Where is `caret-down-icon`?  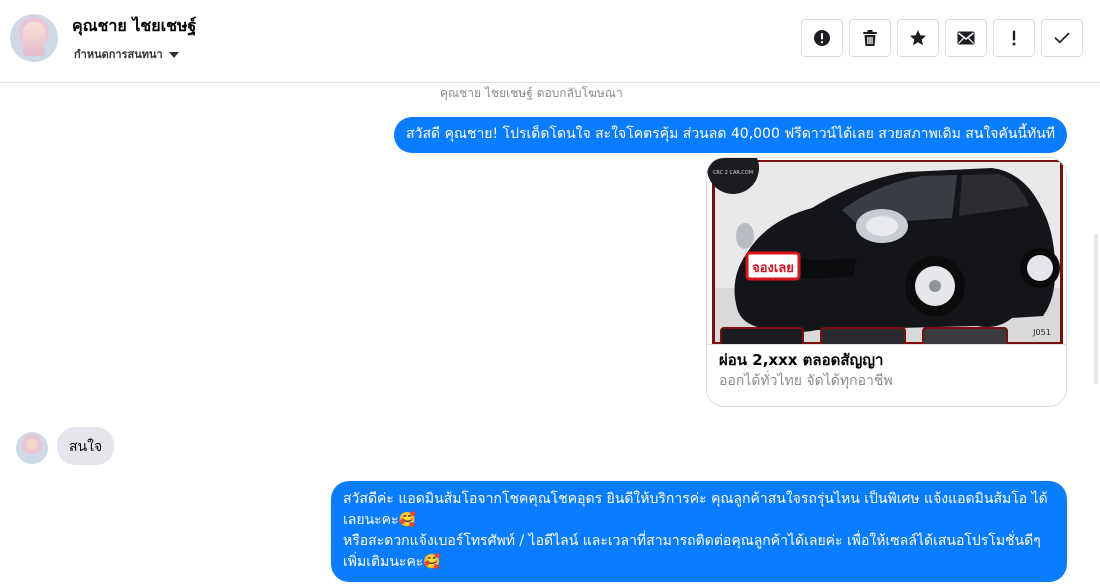
caret-down-icon is located at coordinates (173, 54).